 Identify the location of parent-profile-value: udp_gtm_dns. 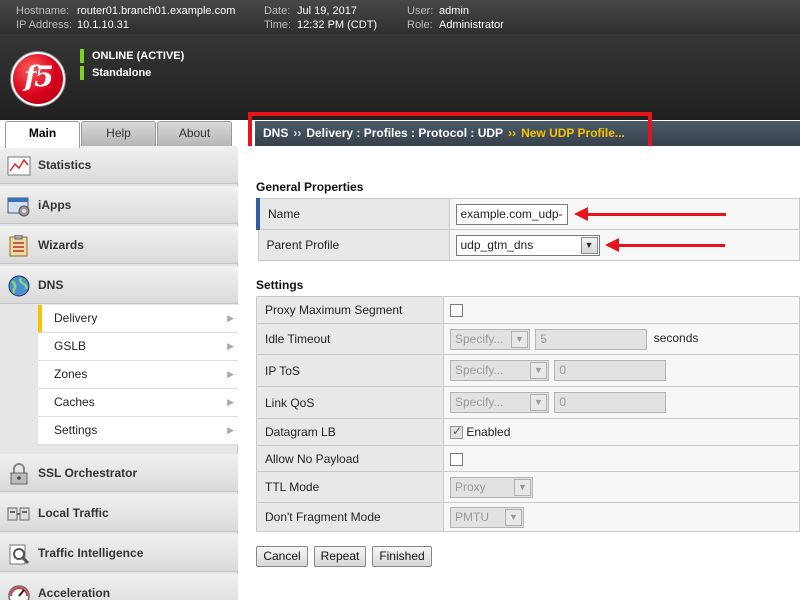
(497, 244).